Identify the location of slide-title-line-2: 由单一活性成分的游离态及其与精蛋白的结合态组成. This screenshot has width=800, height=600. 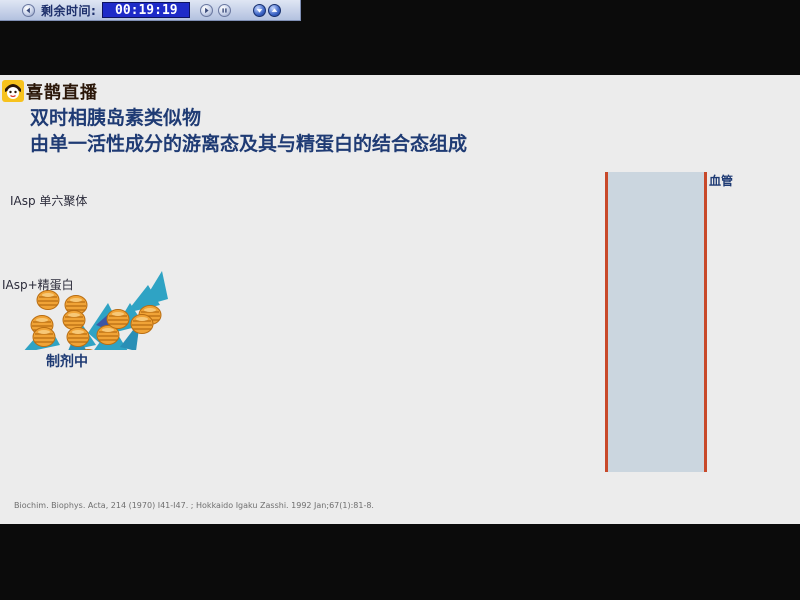
(249, 144).